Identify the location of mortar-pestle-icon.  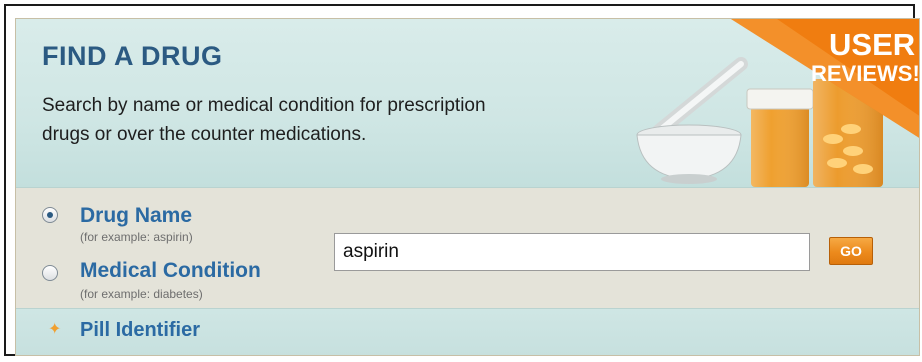
(692, 120).